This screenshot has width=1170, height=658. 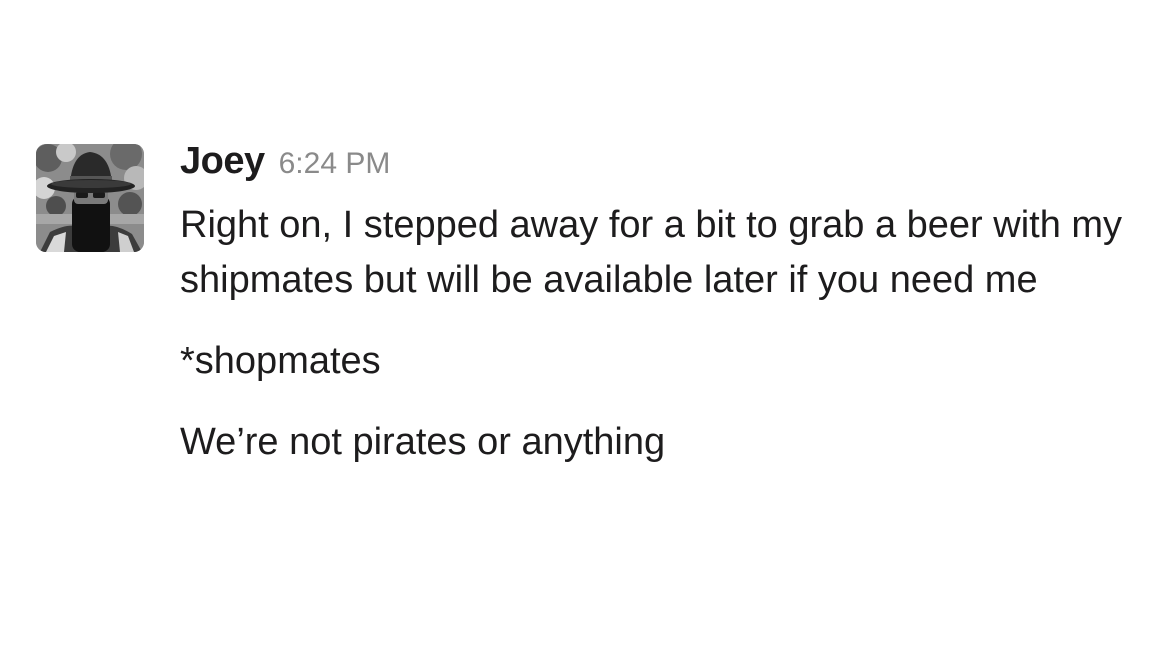 I want to click on message-timestamp: 6:24 PM, so click(x=335, y=164).